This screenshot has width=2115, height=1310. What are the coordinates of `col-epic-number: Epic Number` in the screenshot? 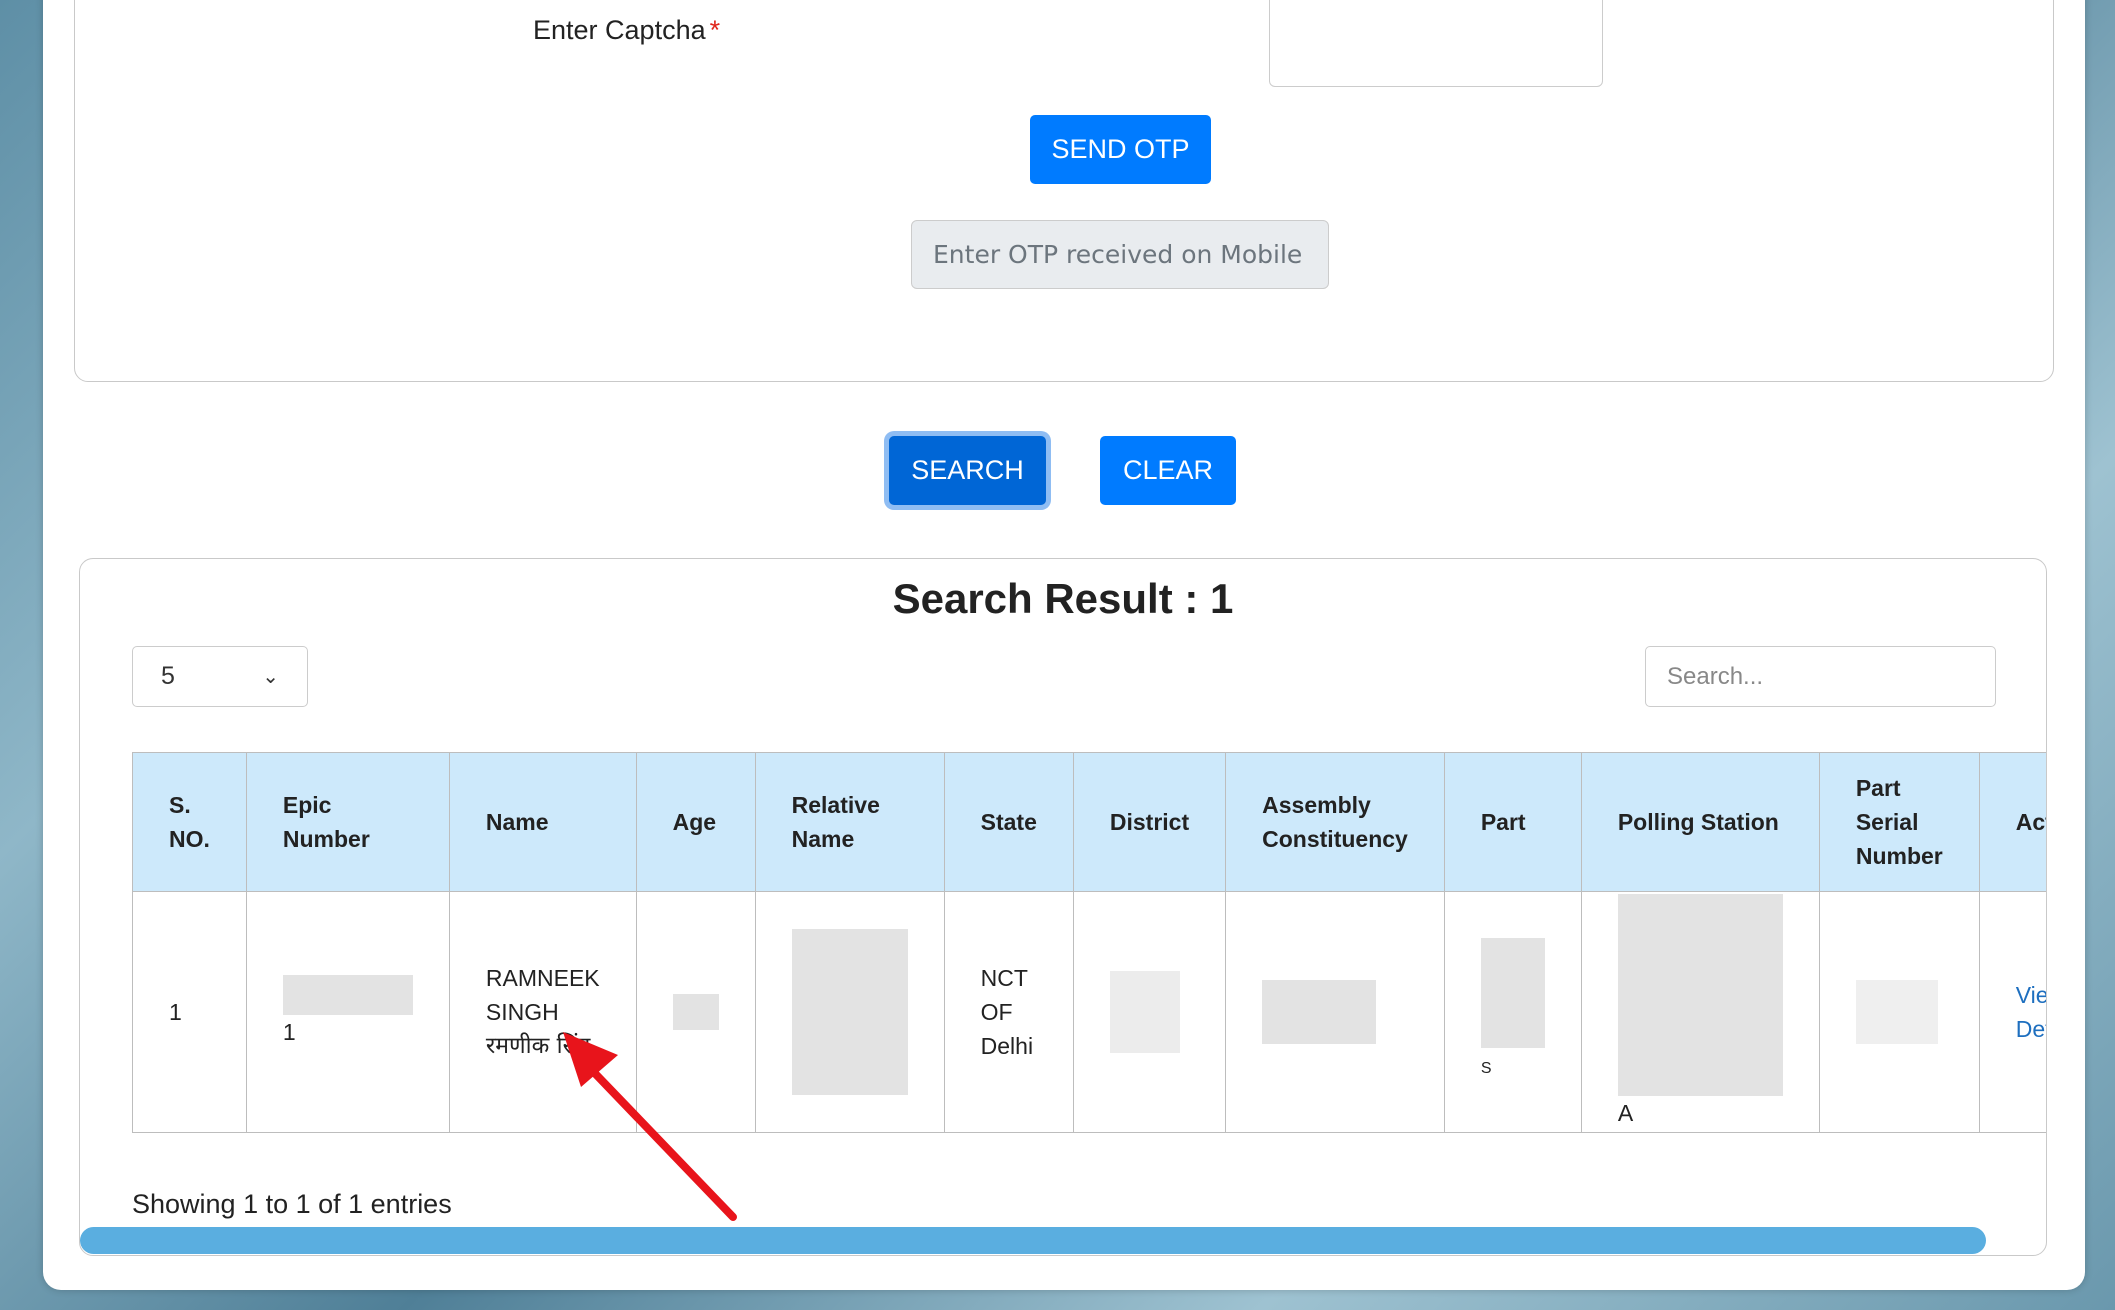 It's located at (347, 822).